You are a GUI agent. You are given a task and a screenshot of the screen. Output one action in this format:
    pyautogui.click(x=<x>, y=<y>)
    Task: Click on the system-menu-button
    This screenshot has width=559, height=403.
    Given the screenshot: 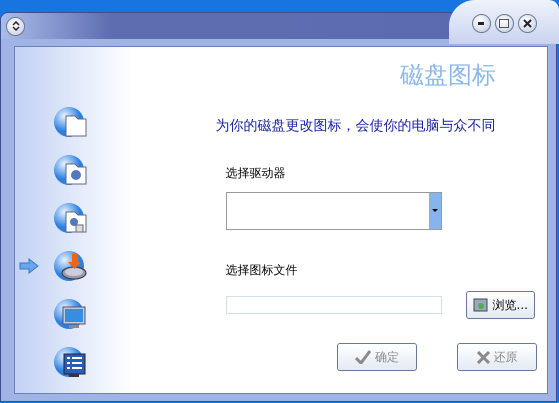 What is the action you would take?
    pyautogui.click(x=15, y=26)
    